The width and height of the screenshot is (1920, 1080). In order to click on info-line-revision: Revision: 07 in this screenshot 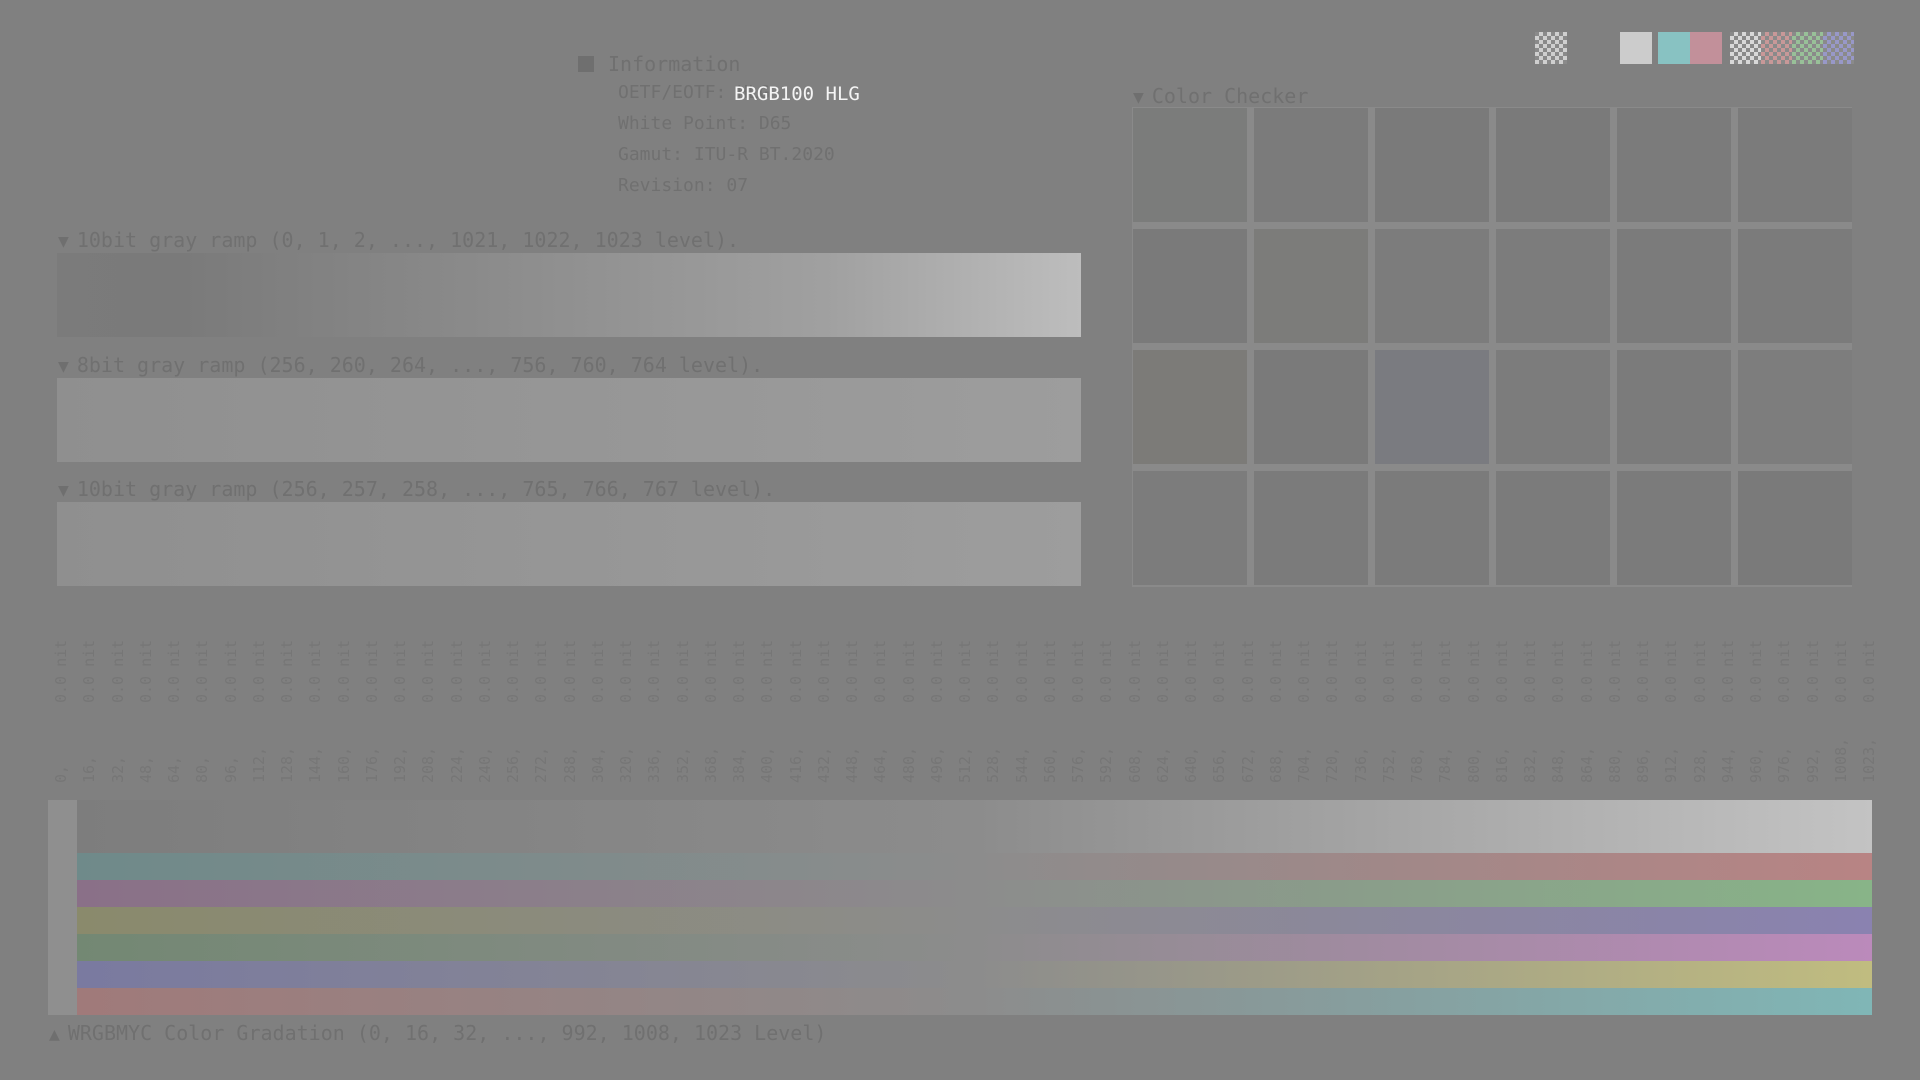, I will do `click(683, 185)`.